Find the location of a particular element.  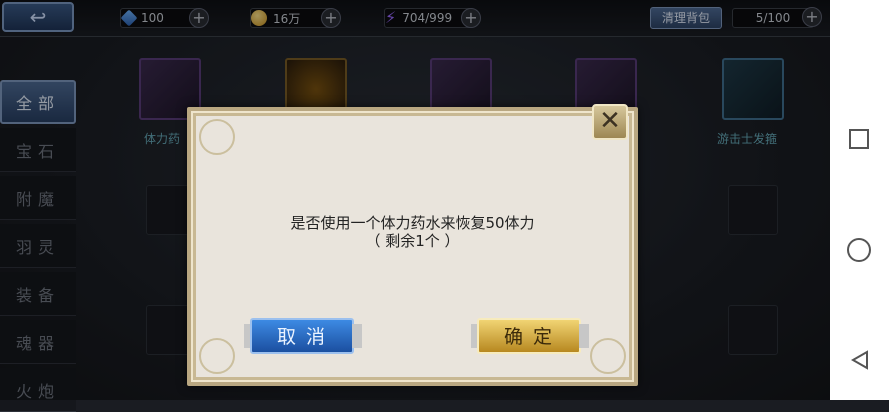

close-dialog-button: ✕ is located at coordinates (610, 122).